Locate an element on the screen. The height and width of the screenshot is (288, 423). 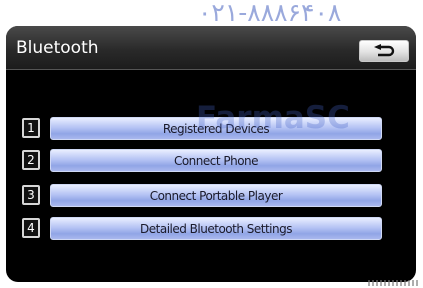
menu-number: 4 is located at coordinates (31, 228).